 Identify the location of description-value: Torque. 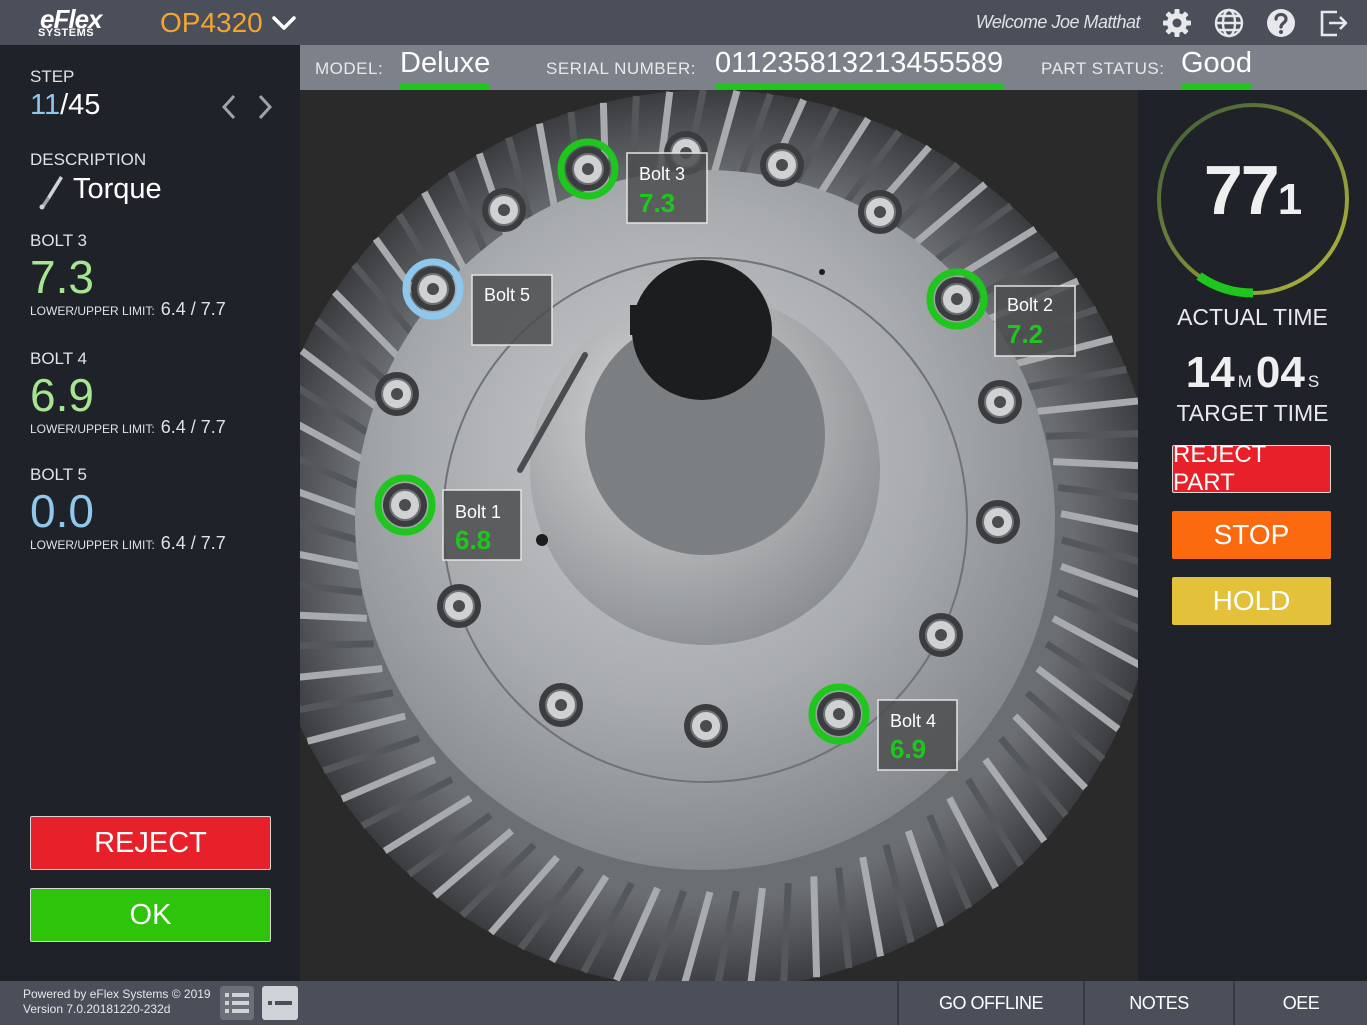
(117, 189).